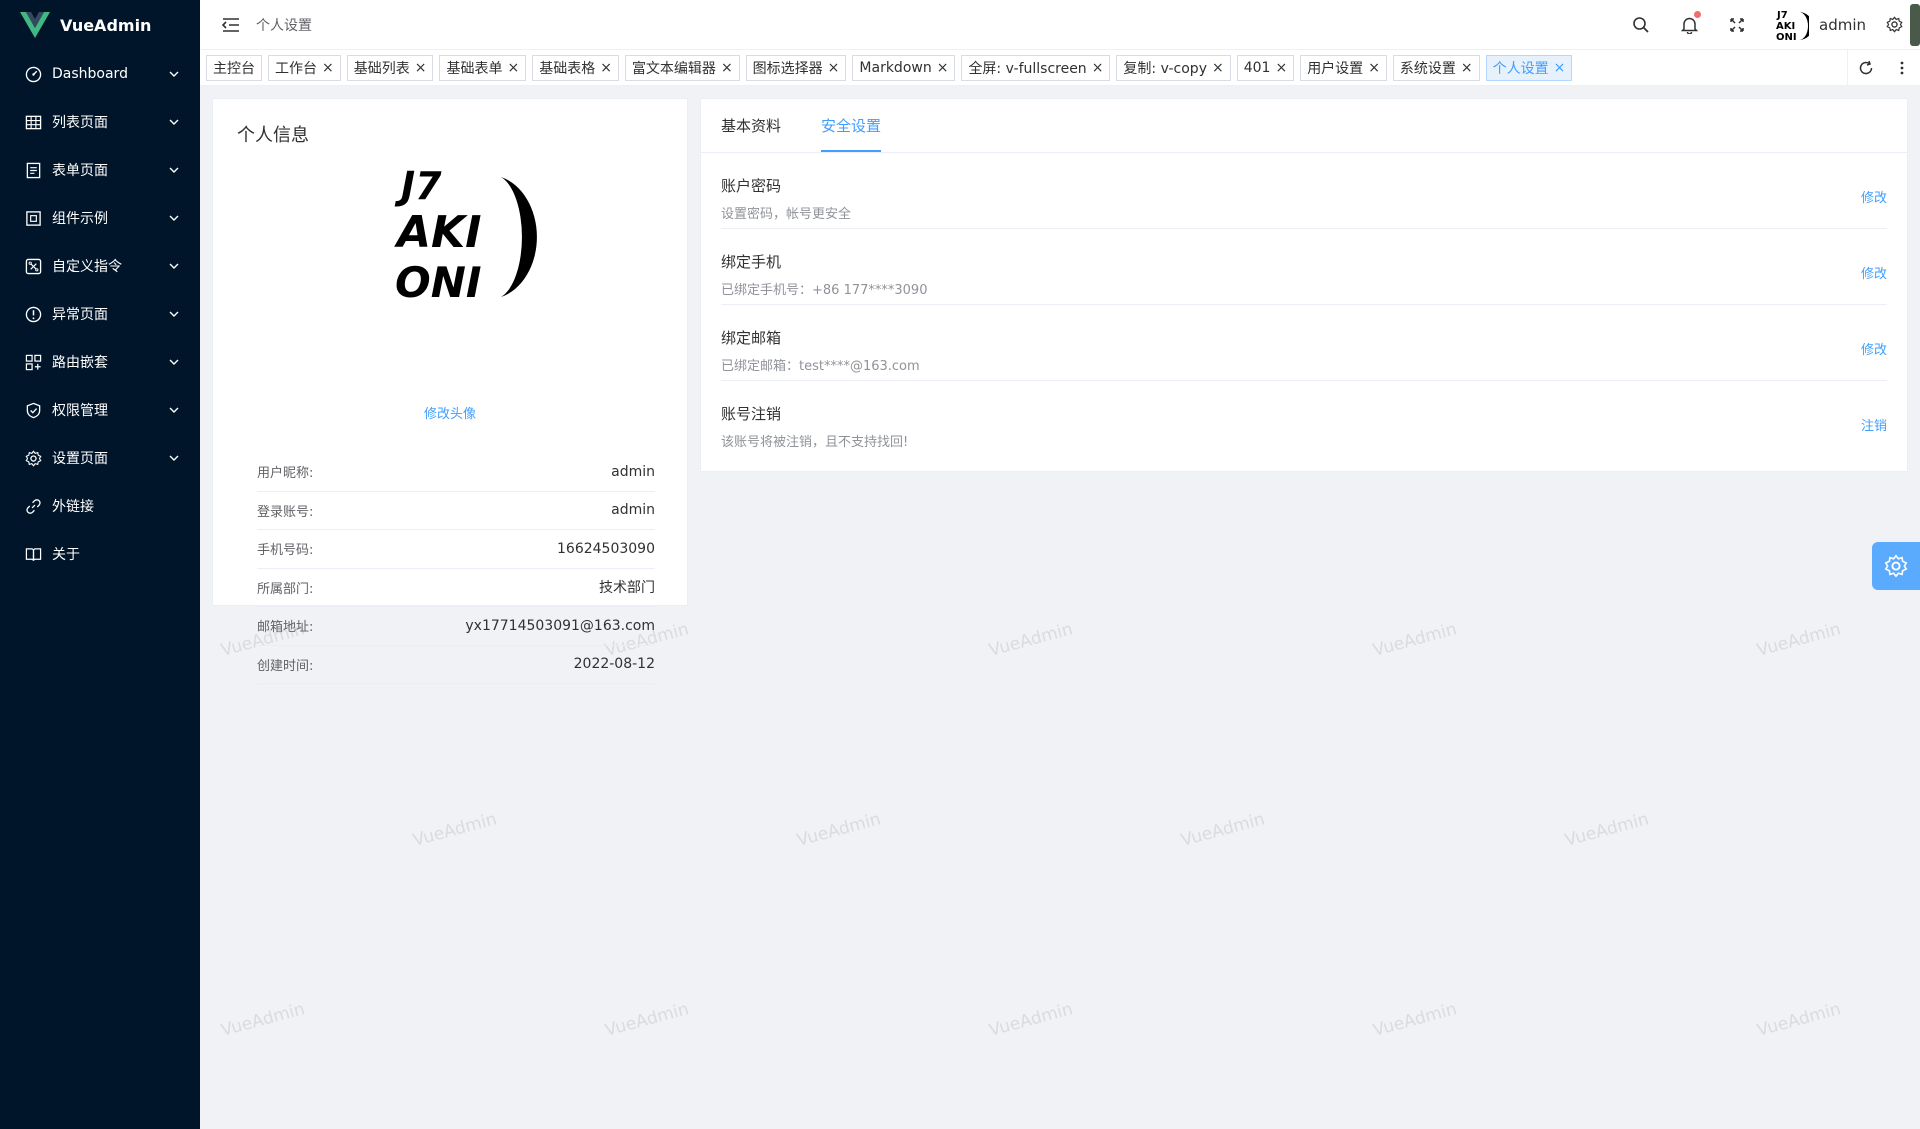 The width and height of the screenshot is (1920, 1129). Describe the element at coordinates (285, 628) in the screenshot. I see `profile-field-label: 邮箱地址:` at that location.